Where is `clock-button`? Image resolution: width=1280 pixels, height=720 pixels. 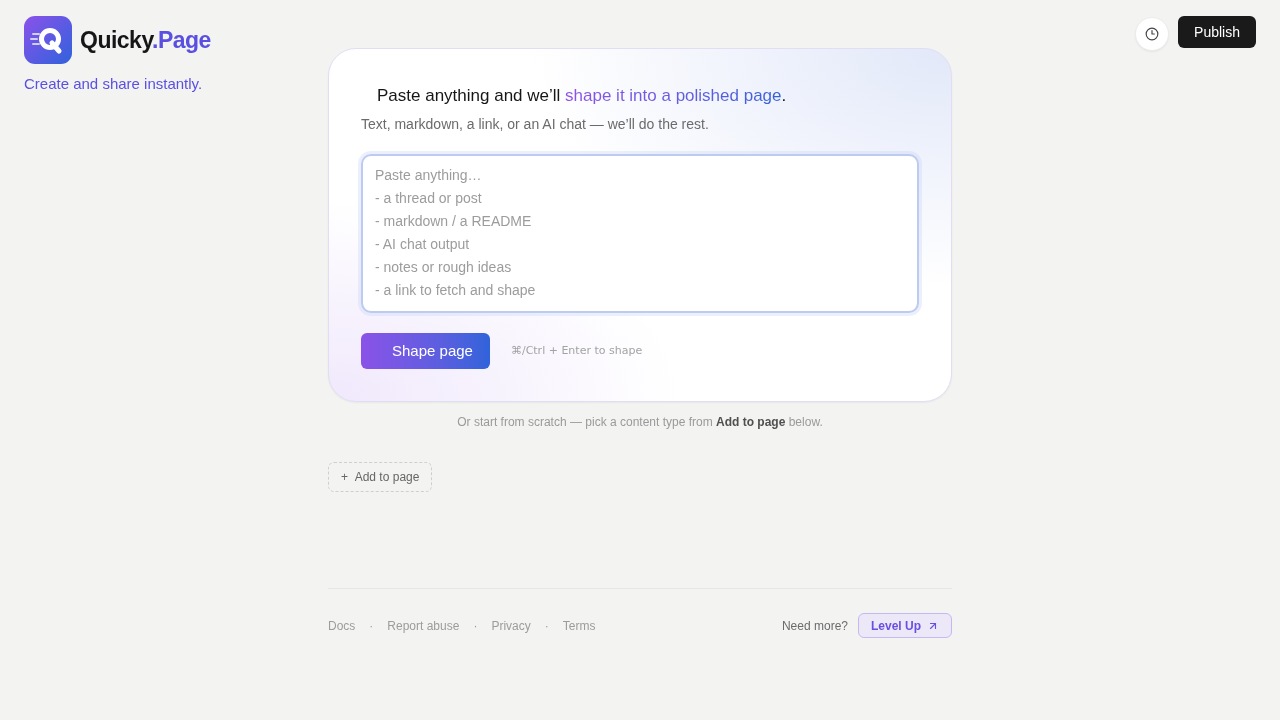
clock-button is located at coordinates (1152, 34).